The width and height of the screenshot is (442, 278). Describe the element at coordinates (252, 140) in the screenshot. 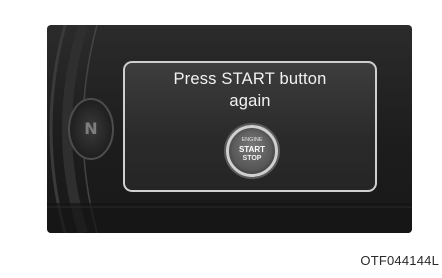

I see `start-button-label-engine: ENGINE` at that location.